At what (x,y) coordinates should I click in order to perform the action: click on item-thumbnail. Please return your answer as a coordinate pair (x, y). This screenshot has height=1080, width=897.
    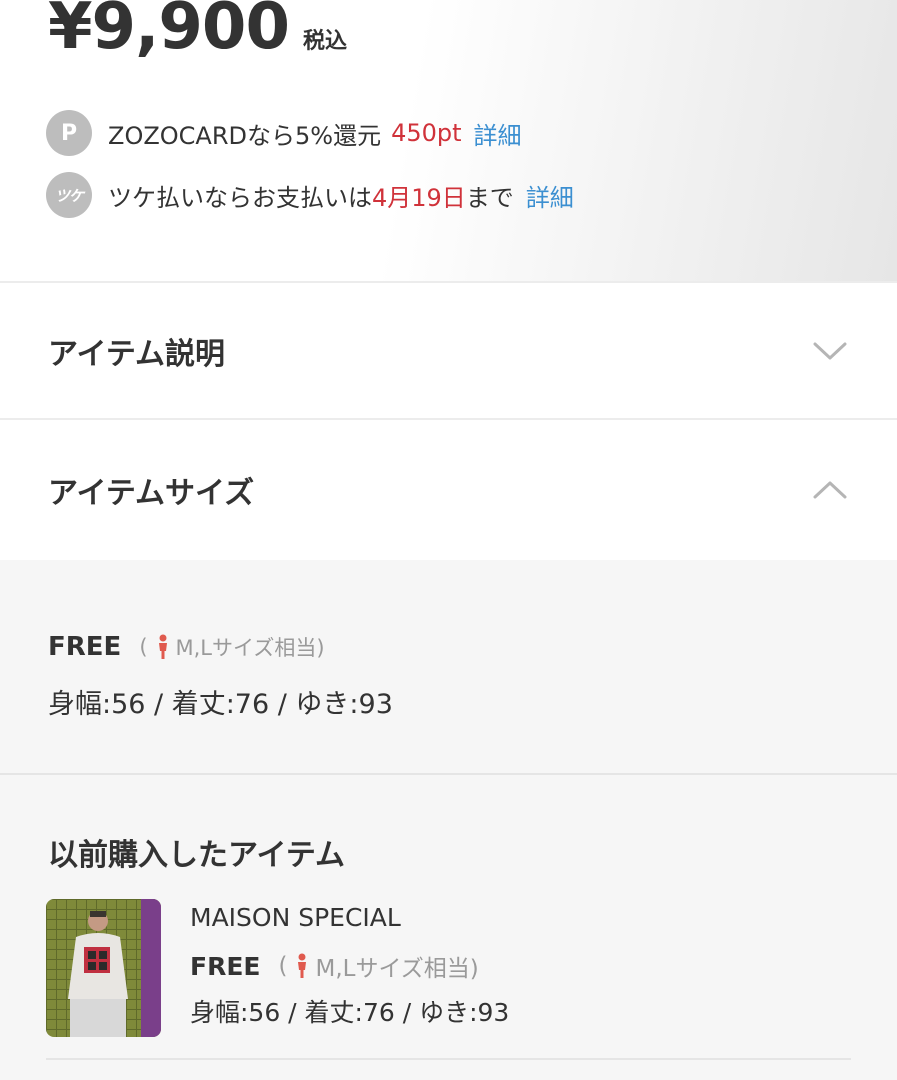
    Looking at the image, I should click on (103, 968).